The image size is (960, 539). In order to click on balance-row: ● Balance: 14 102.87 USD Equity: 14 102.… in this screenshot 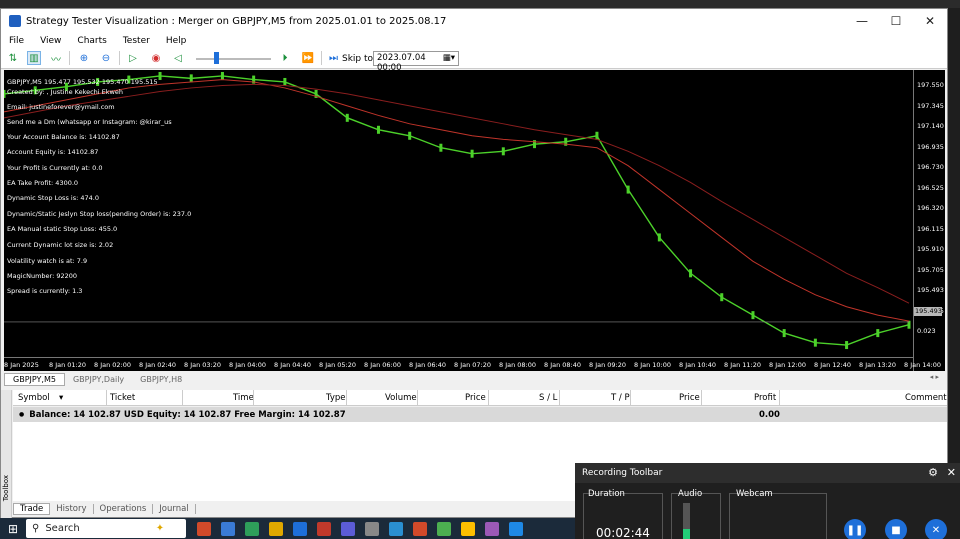, I will do `click(480, 414)`.